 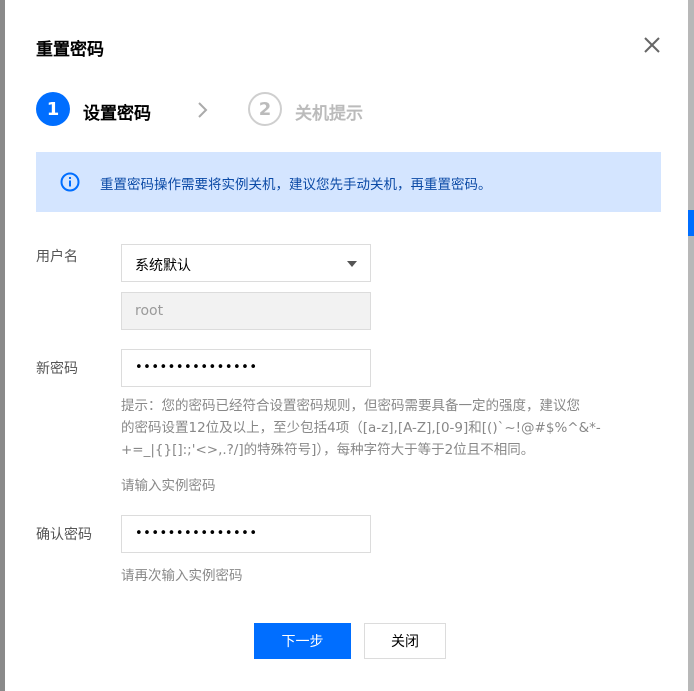 I want to click on password-hint-line: 提示：您的密码已经符合设置密码规则，但密码需要具备一定的强度，建议您, so click(x=350, y=406).